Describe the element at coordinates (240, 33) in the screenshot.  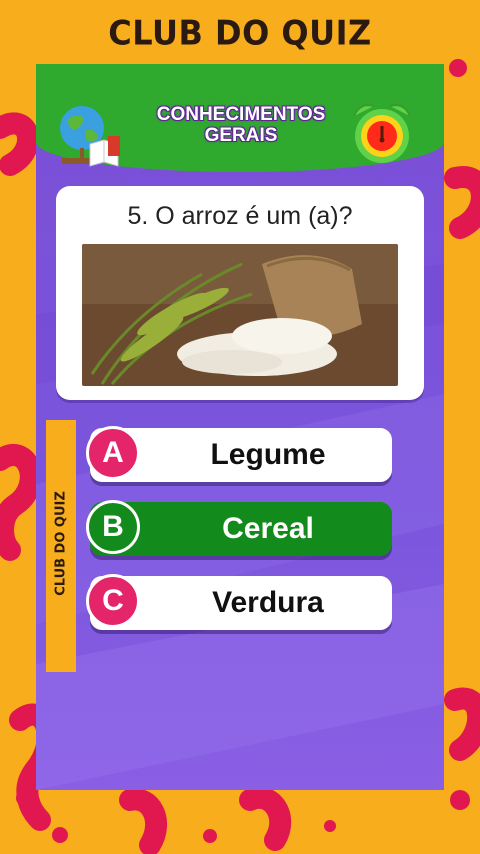
I see `brand-title: CLUB DO QUIZ` at that location.